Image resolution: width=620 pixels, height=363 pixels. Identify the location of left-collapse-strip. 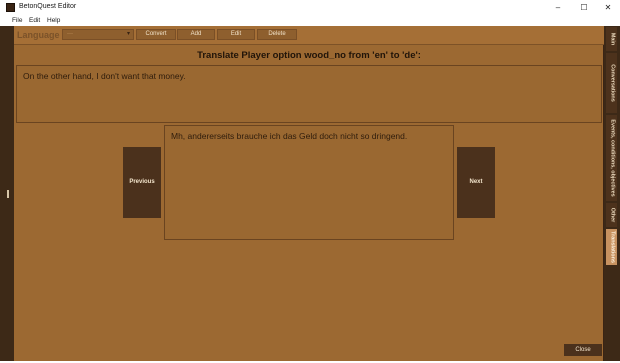
(7, 193).